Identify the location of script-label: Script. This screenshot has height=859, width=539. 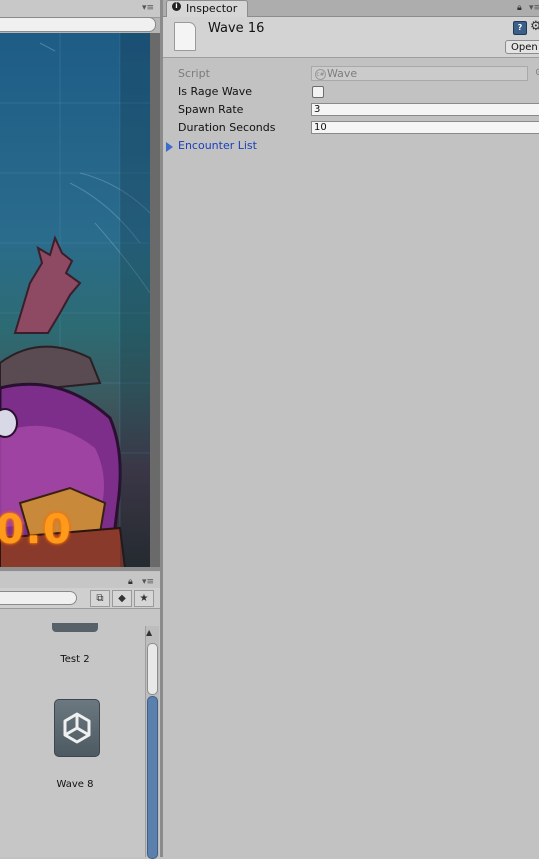
(194, 73).